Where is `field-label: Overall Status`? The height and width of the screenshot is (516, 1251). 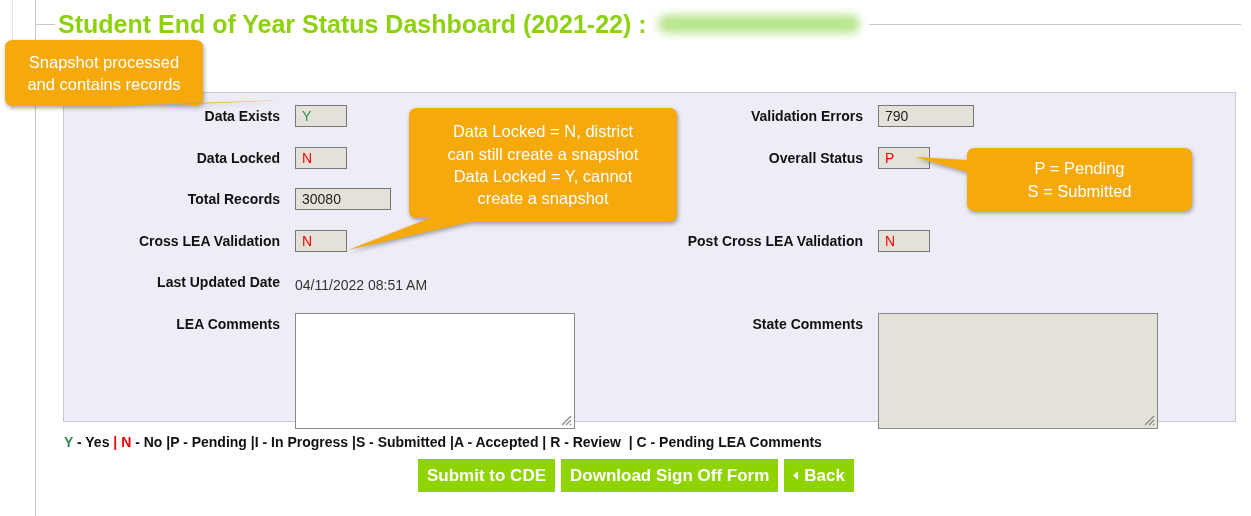
field-label: Overall Status is located at coordinates (815, 157).